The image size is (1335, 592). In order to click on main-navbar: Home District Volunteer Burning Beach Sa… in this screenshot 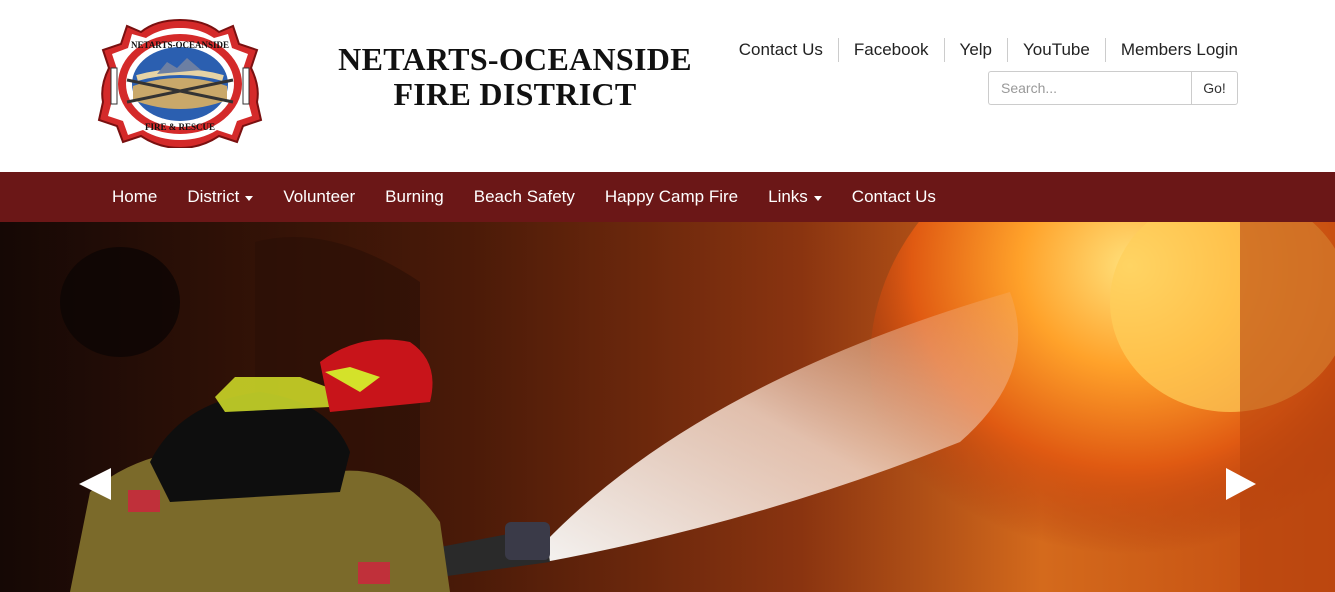, I will do `click(667, 197)`.